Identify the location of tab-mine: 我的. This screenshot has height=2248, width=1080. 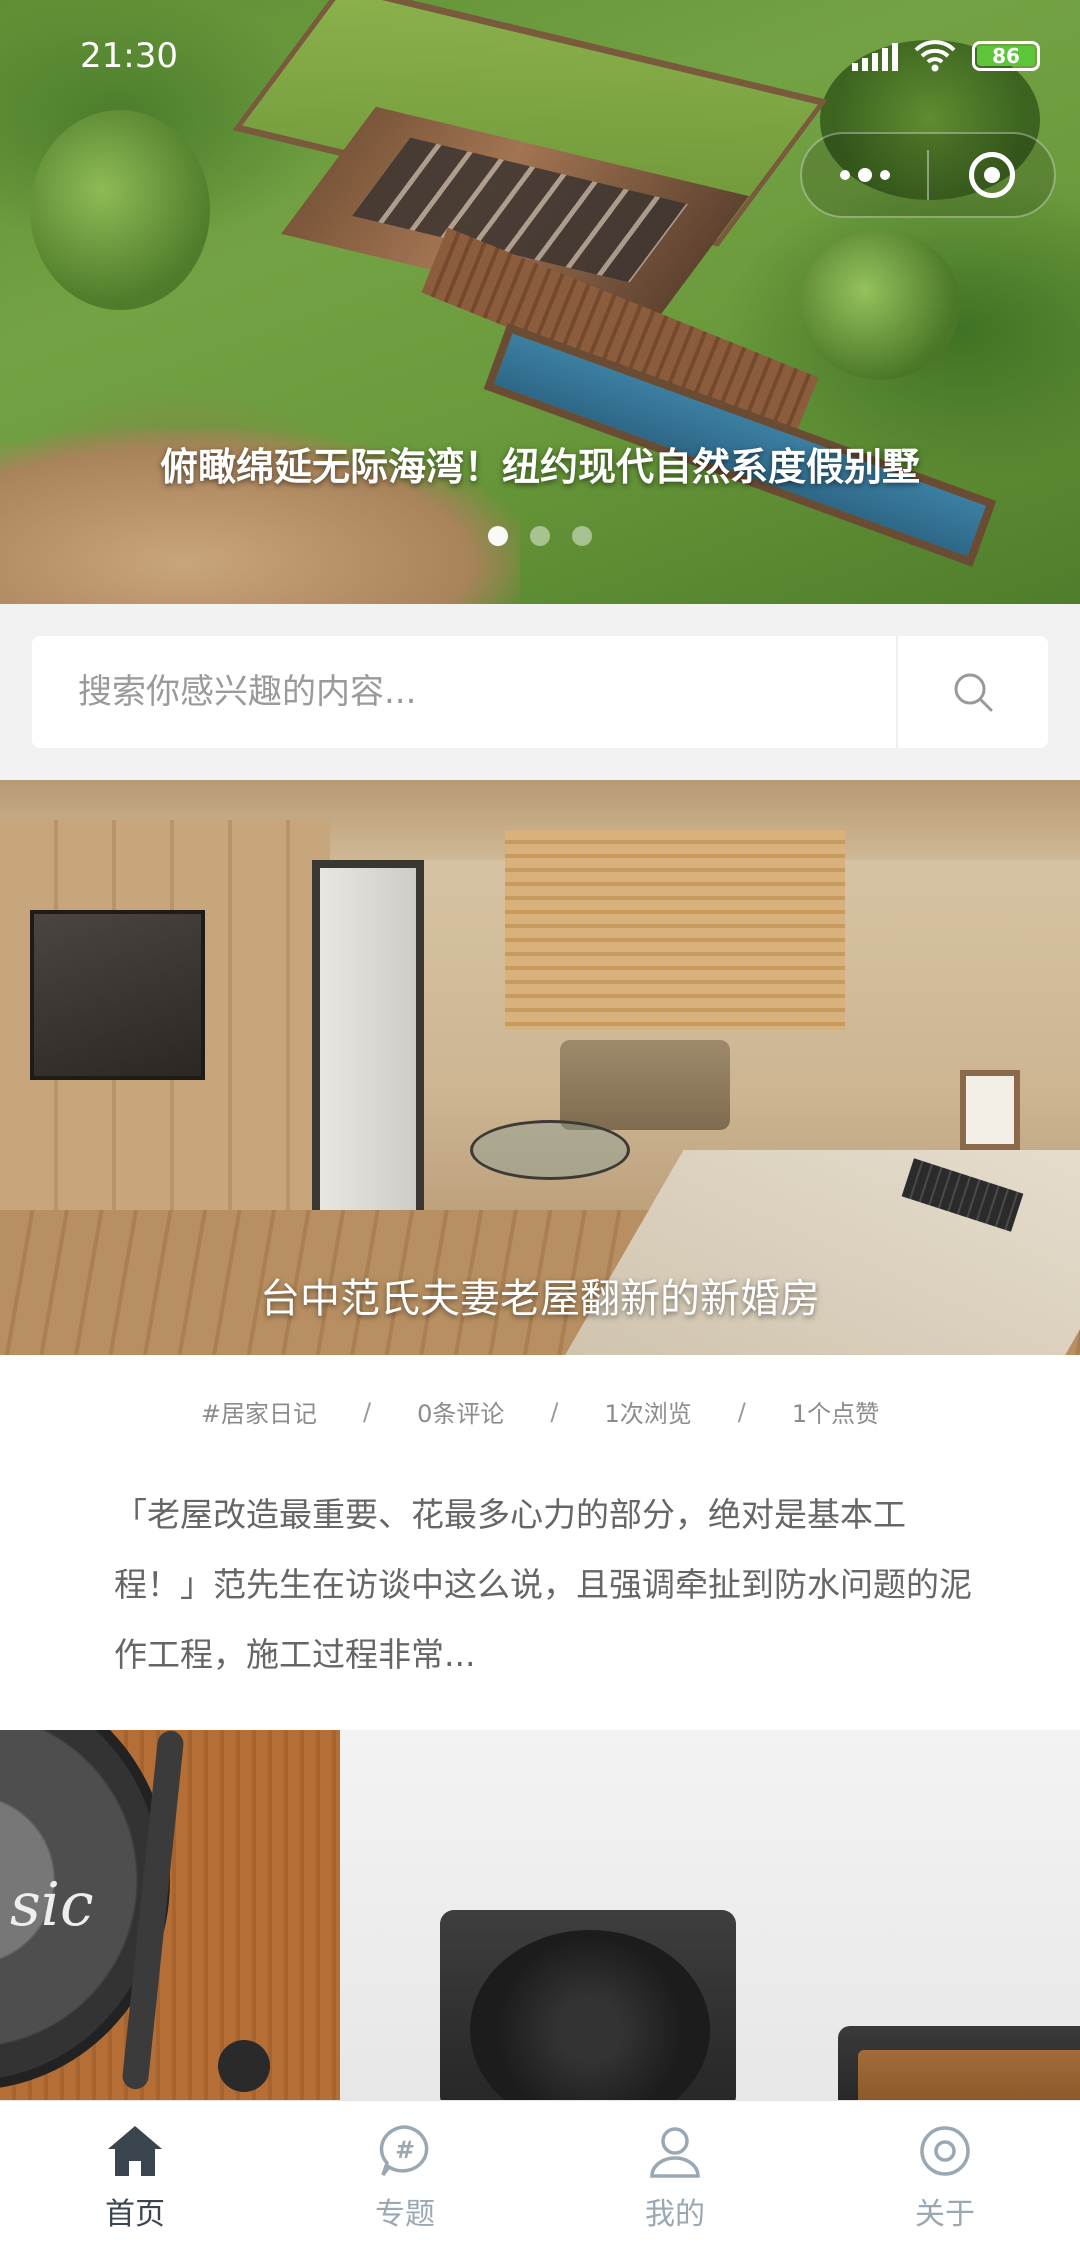
(675, 2174).